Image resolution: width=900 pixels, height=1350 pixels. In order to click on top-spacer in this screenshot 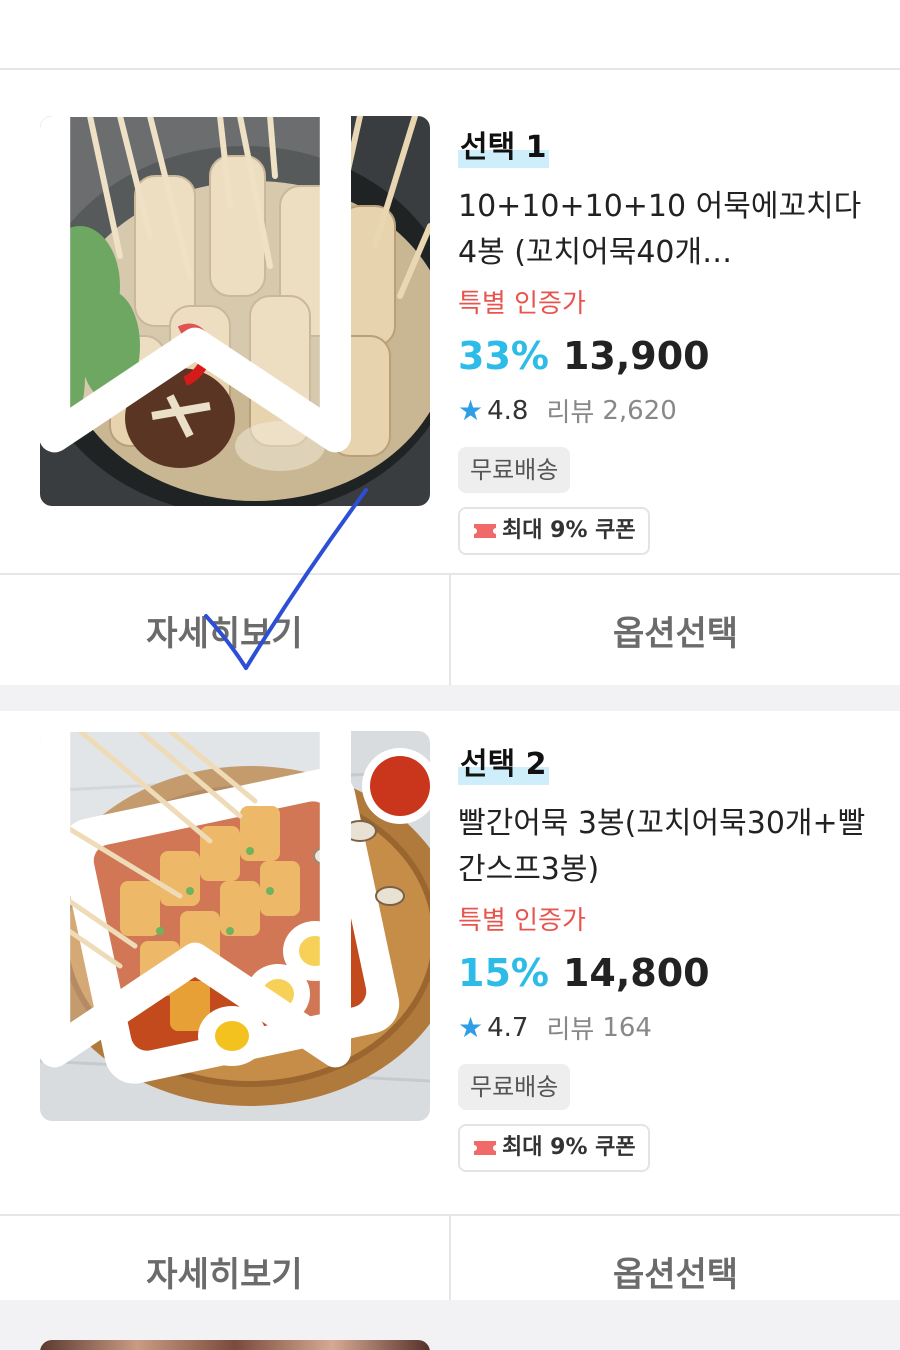, I will do `click(450, 35)`.